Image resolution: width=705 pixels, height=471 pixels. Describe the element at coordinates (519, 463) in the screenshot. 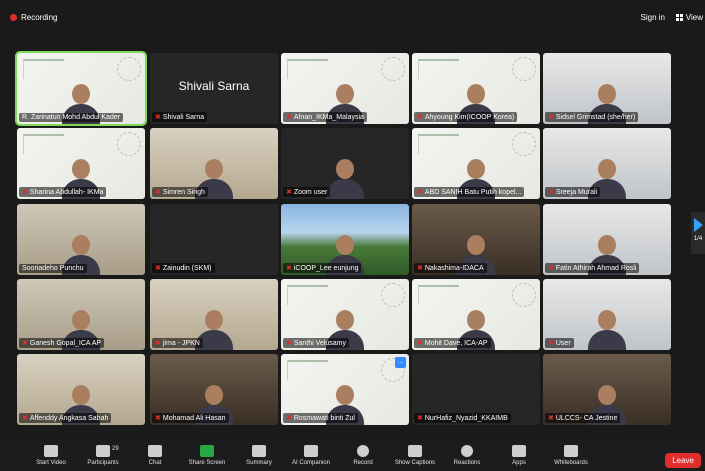

I see `toolbar-label: Apps` at that location.